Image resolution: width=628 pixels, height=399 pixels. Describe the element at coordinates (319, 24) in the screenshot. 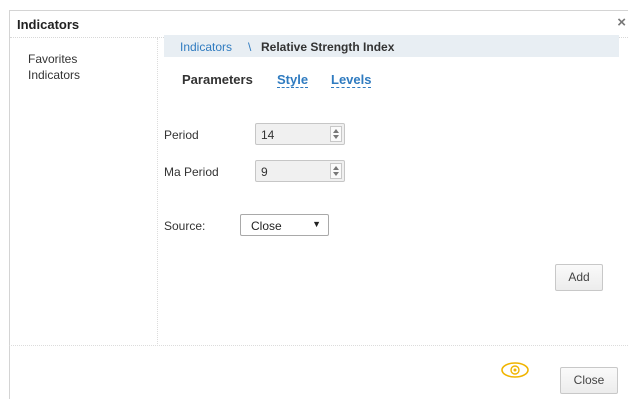

I see `dialog-titlebar: Indicators ×` at that location.